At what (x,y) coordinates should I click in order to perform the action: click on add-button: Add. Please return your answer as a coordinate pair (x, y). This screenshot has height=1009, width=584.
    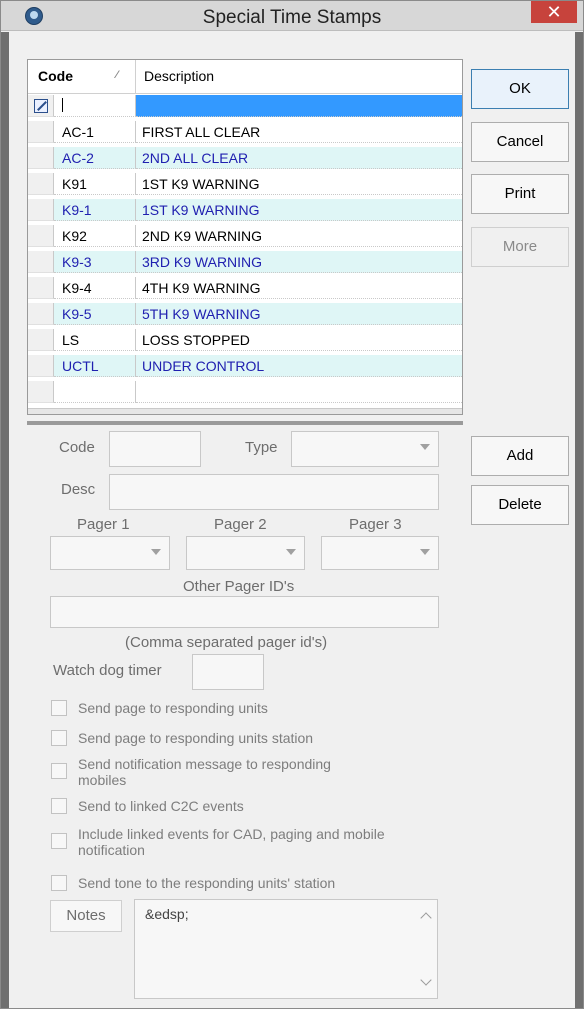
    Looking at the image, I should click on (520, 456).